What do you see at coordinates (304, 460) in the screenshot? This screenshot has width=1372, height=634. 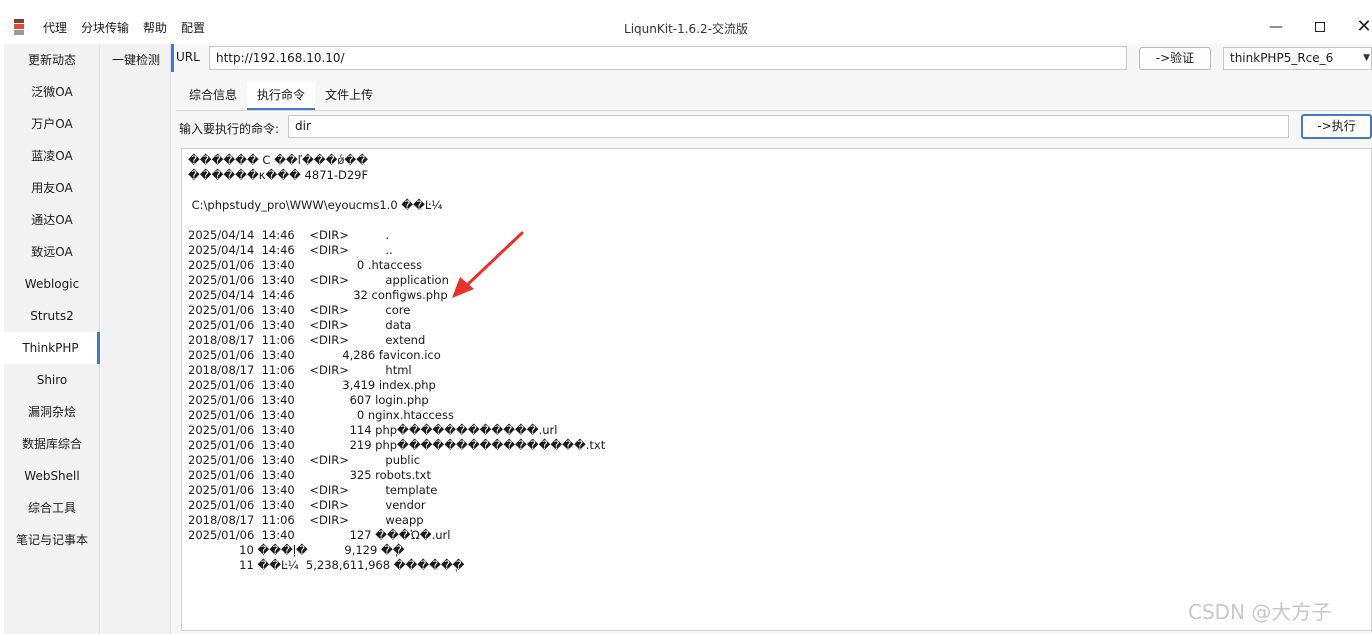 I see `output-line: 2025/01/06 13:40 <DIR> public` at bounding box center [304, 460].